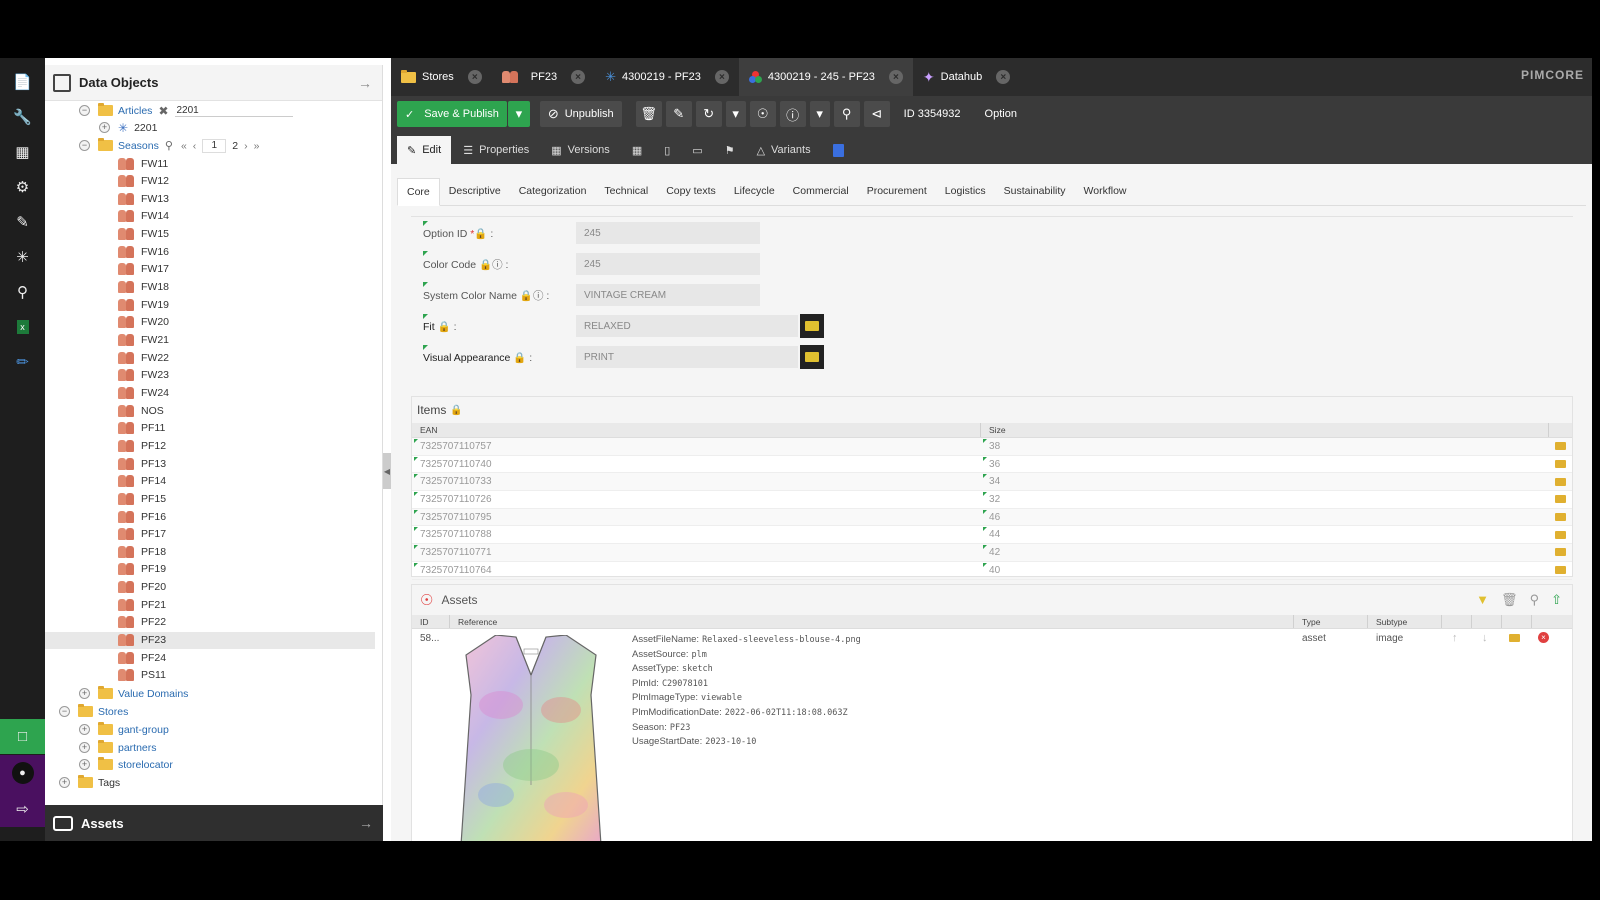 This screenshot has height=900, width=1600. Describe the element at coordinates (1105, 191) in the screenshot. I see `content-tab-workflow: Workflow` at that location.